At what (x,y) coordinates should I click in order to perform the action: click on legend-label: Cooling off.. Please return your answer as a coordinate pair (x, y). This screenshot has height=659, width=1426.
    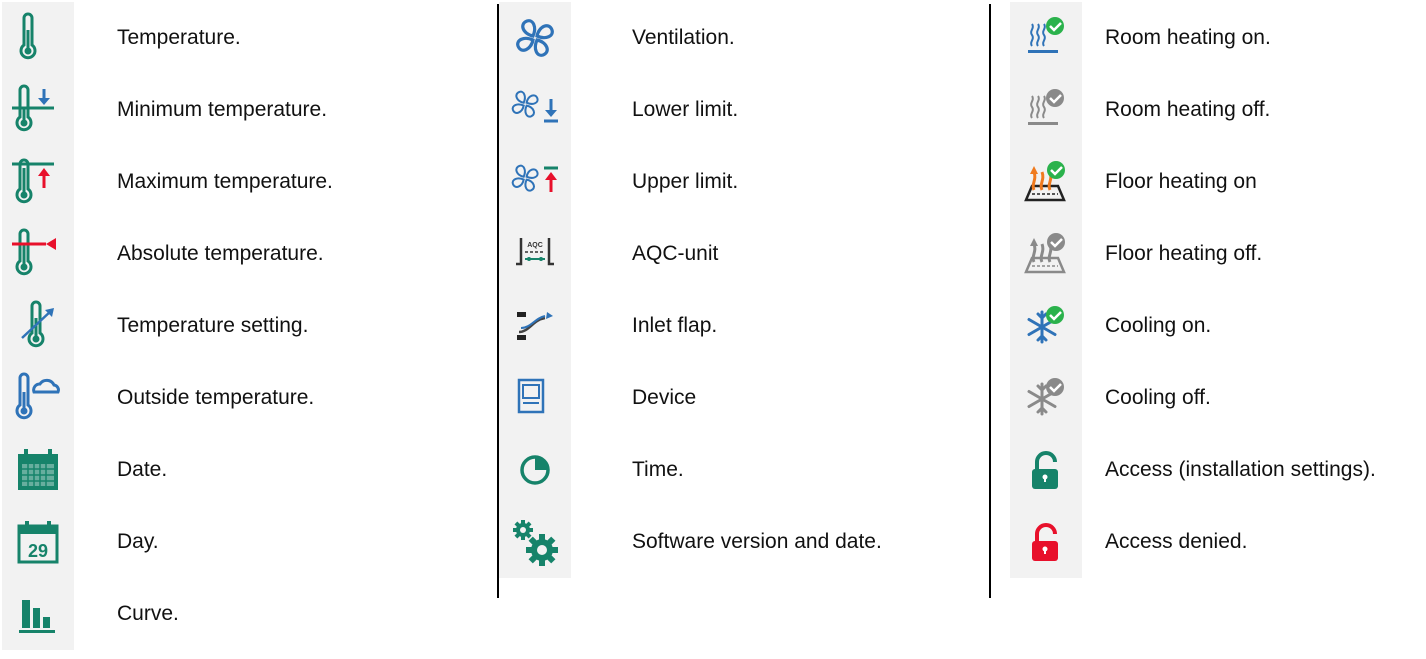
    Looking at the image, I should click on (1158, 397).